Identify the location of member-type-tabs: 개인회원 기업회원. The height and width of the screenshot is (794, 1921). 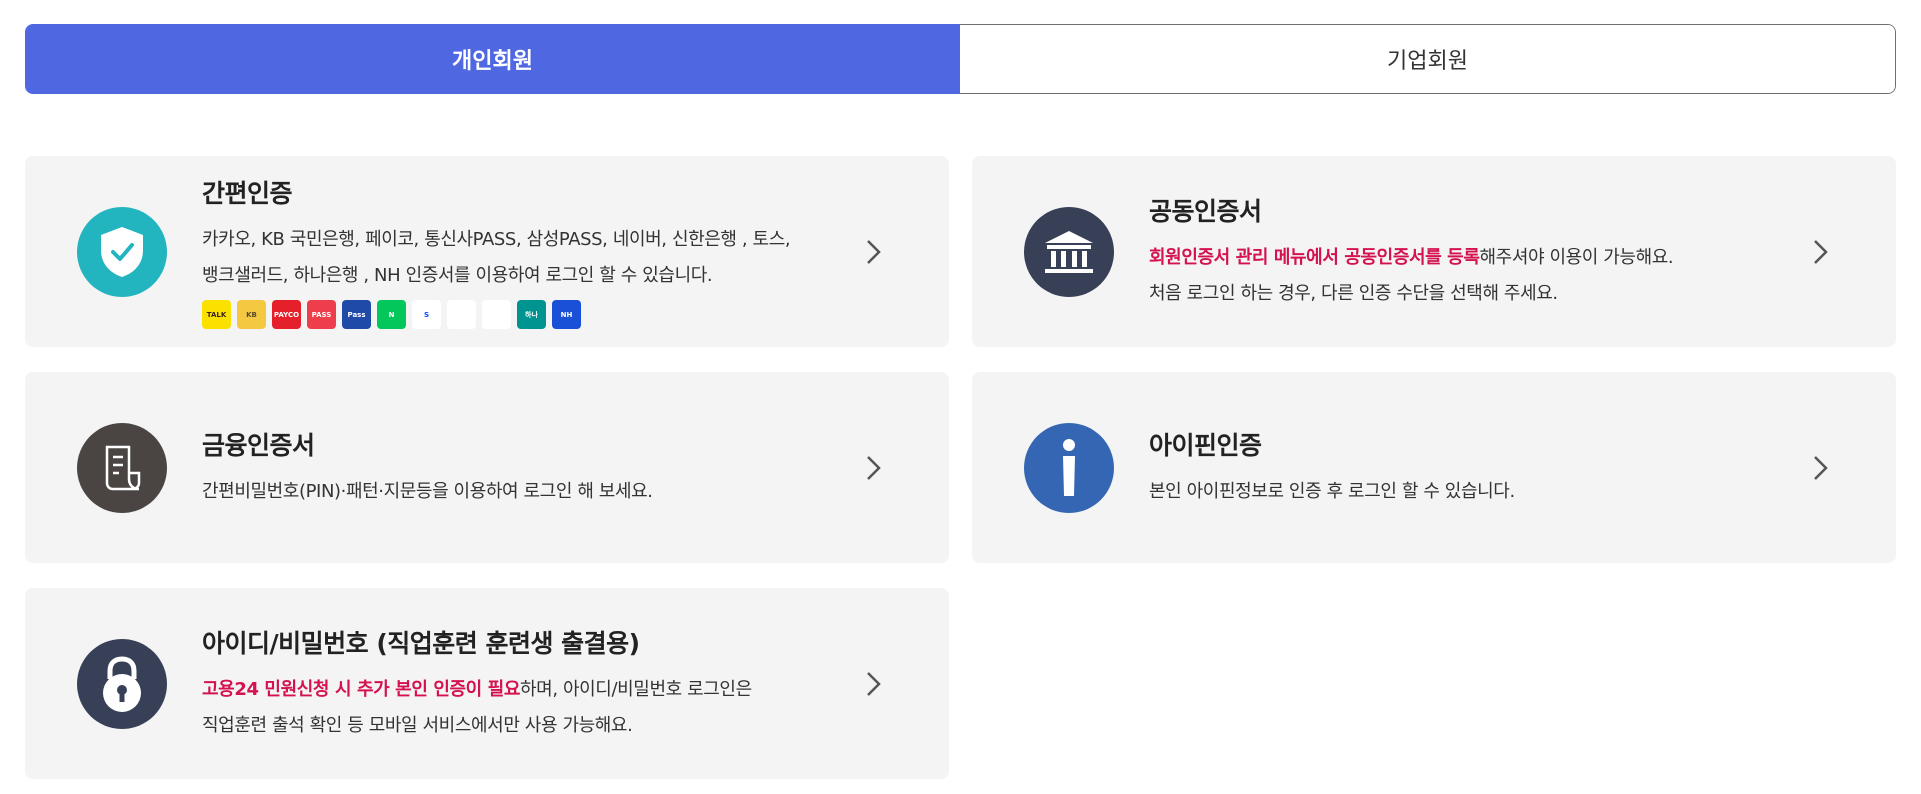
(960, 59).